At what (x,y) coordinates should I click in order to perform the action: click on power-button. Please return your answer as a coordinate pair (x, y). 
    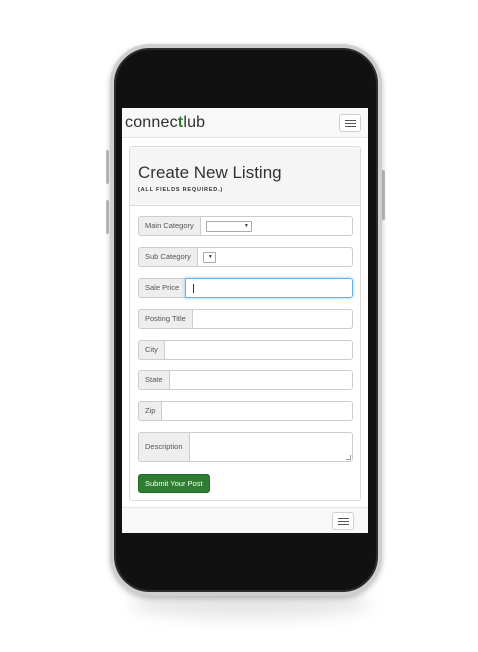
    Looking at the image, I should click on (383, 195).